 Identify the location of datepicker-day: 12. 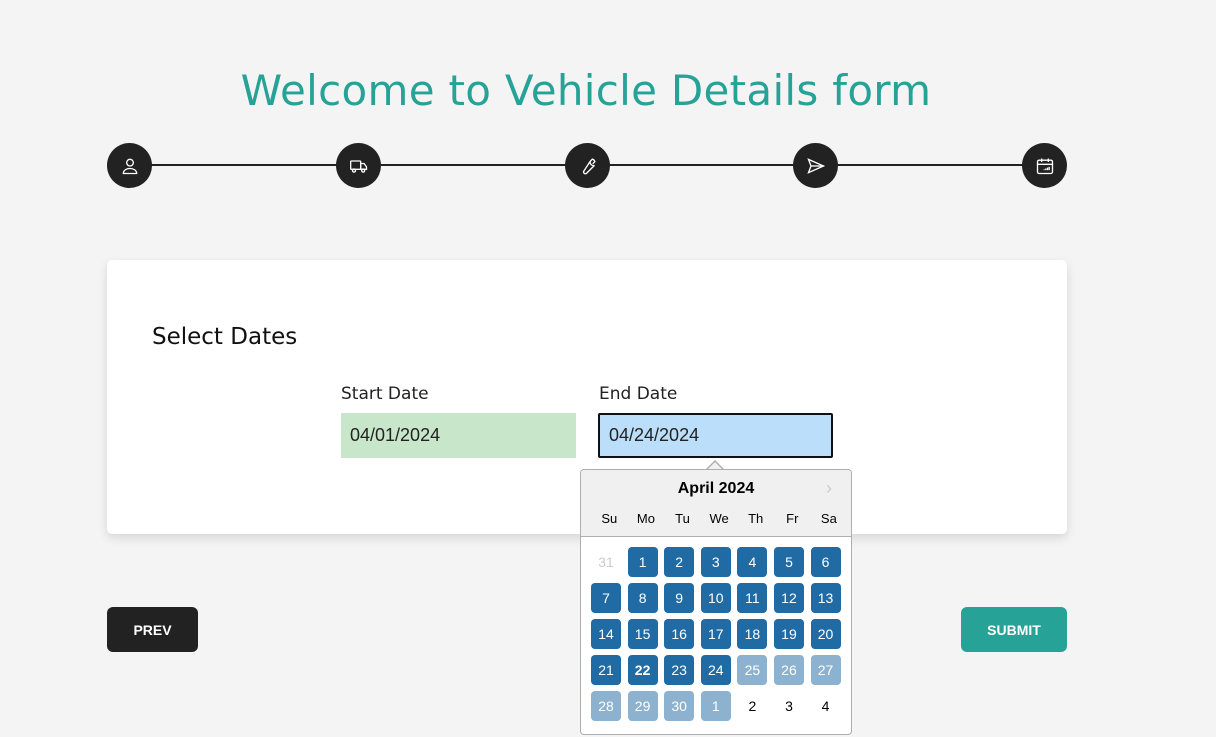
(788, 598).